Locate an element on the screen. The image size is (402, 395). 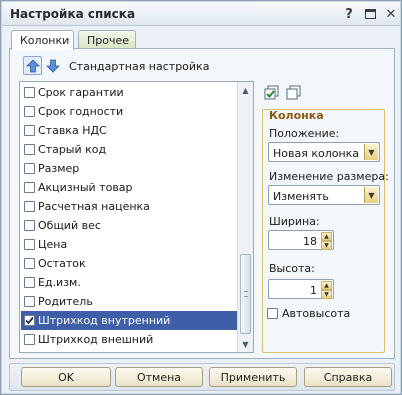
list-item: Остаток is located at coordinates (129, 263).